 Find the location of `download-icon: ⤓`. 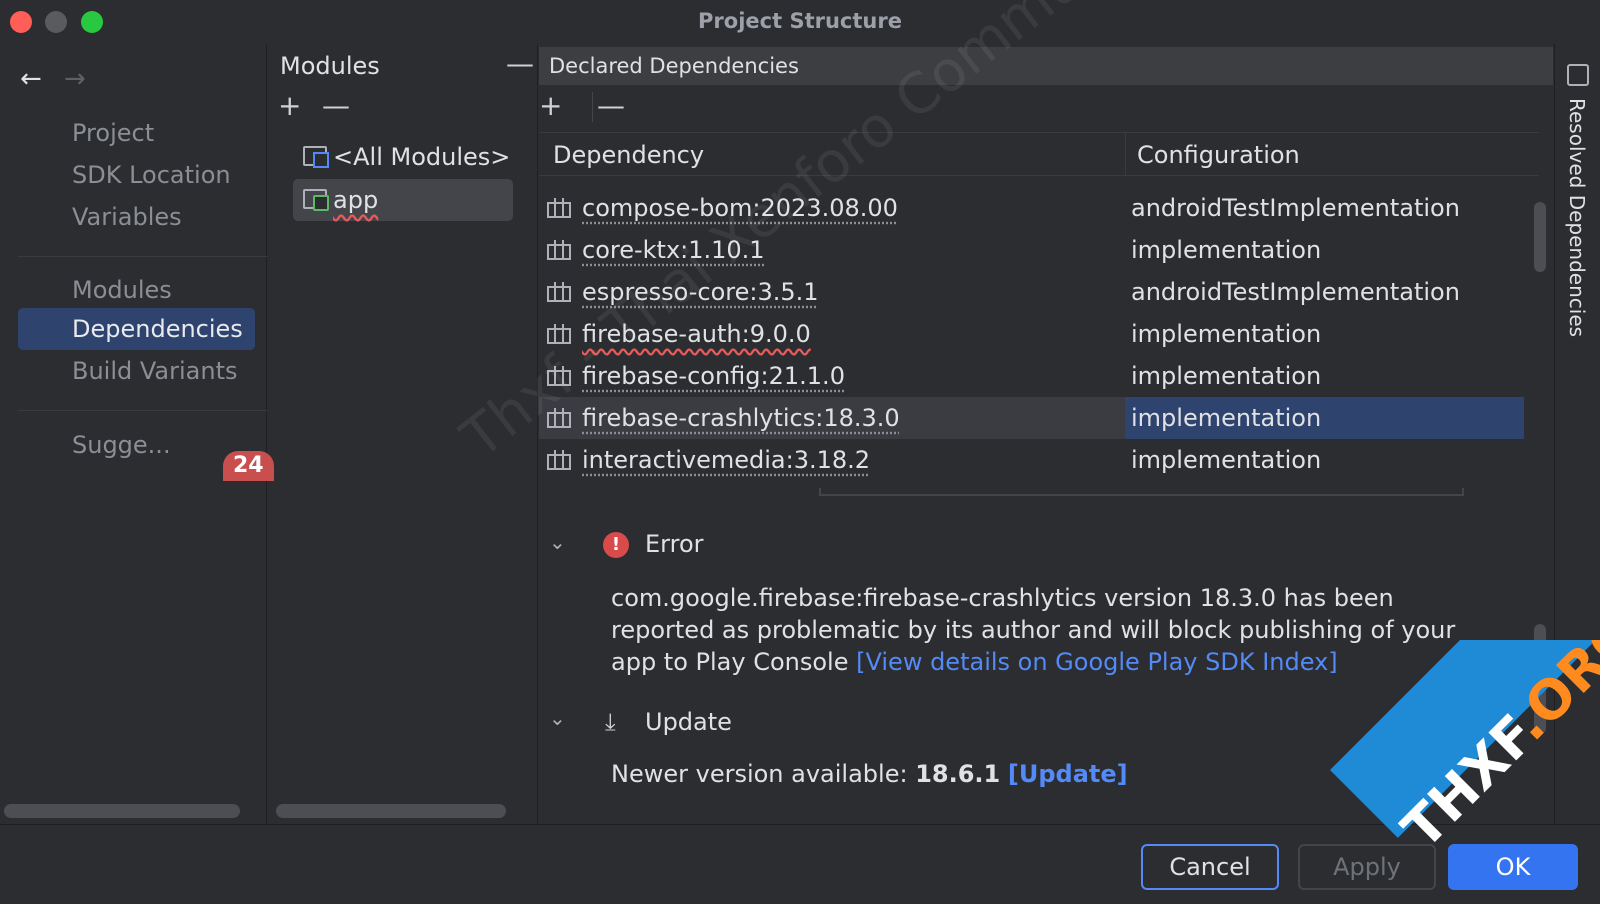

download-icon: ⤓ is located at coordinates (610, 722).